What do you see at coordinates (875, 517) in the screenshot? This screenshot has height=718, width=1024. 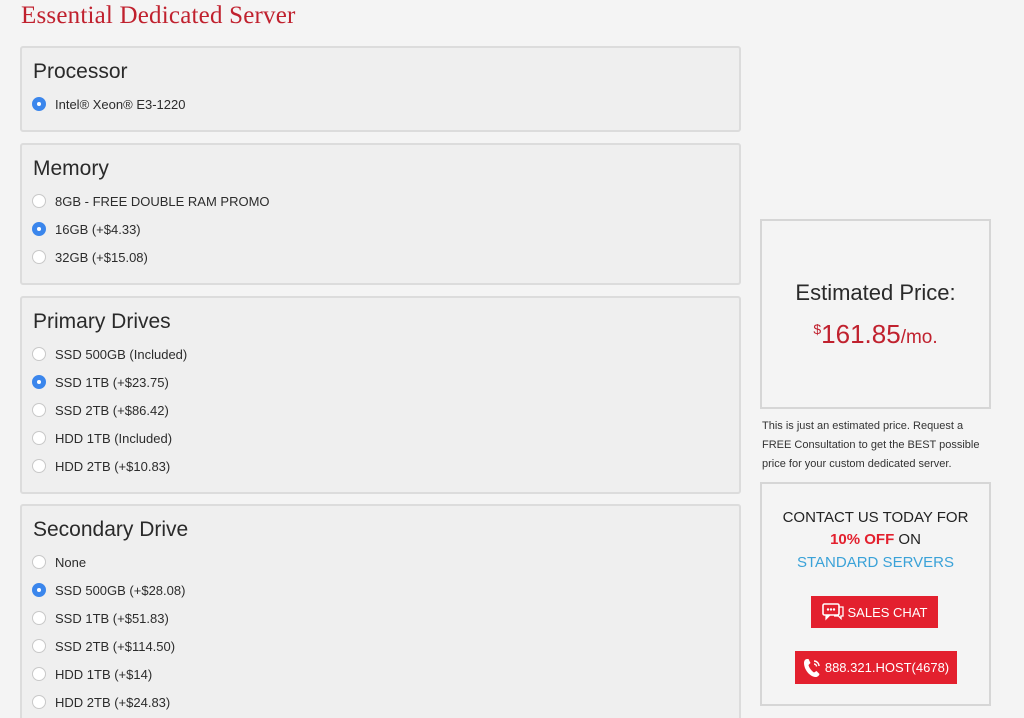 I see `contact-line-1: CONTACT US TODAY FOR` at bounding box center [875, 517].